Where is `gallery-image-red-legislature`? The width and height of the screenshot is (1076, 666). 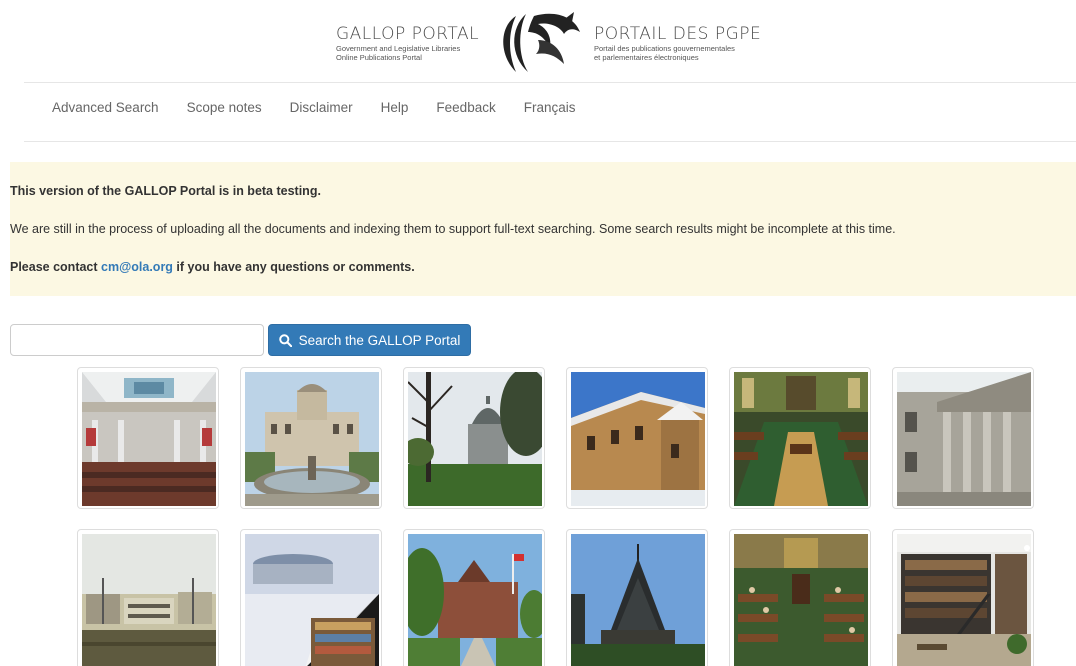 gallery-image-red-legislature is located at coordinates (474, 597).